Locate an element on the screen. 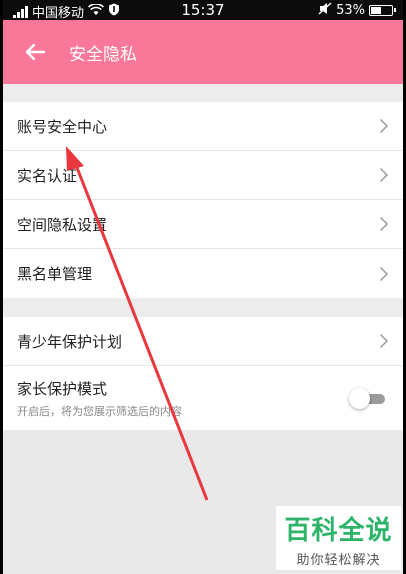  watermark-logo: 百科全说 助你轻松解决 is located at coordinates (338, 538).